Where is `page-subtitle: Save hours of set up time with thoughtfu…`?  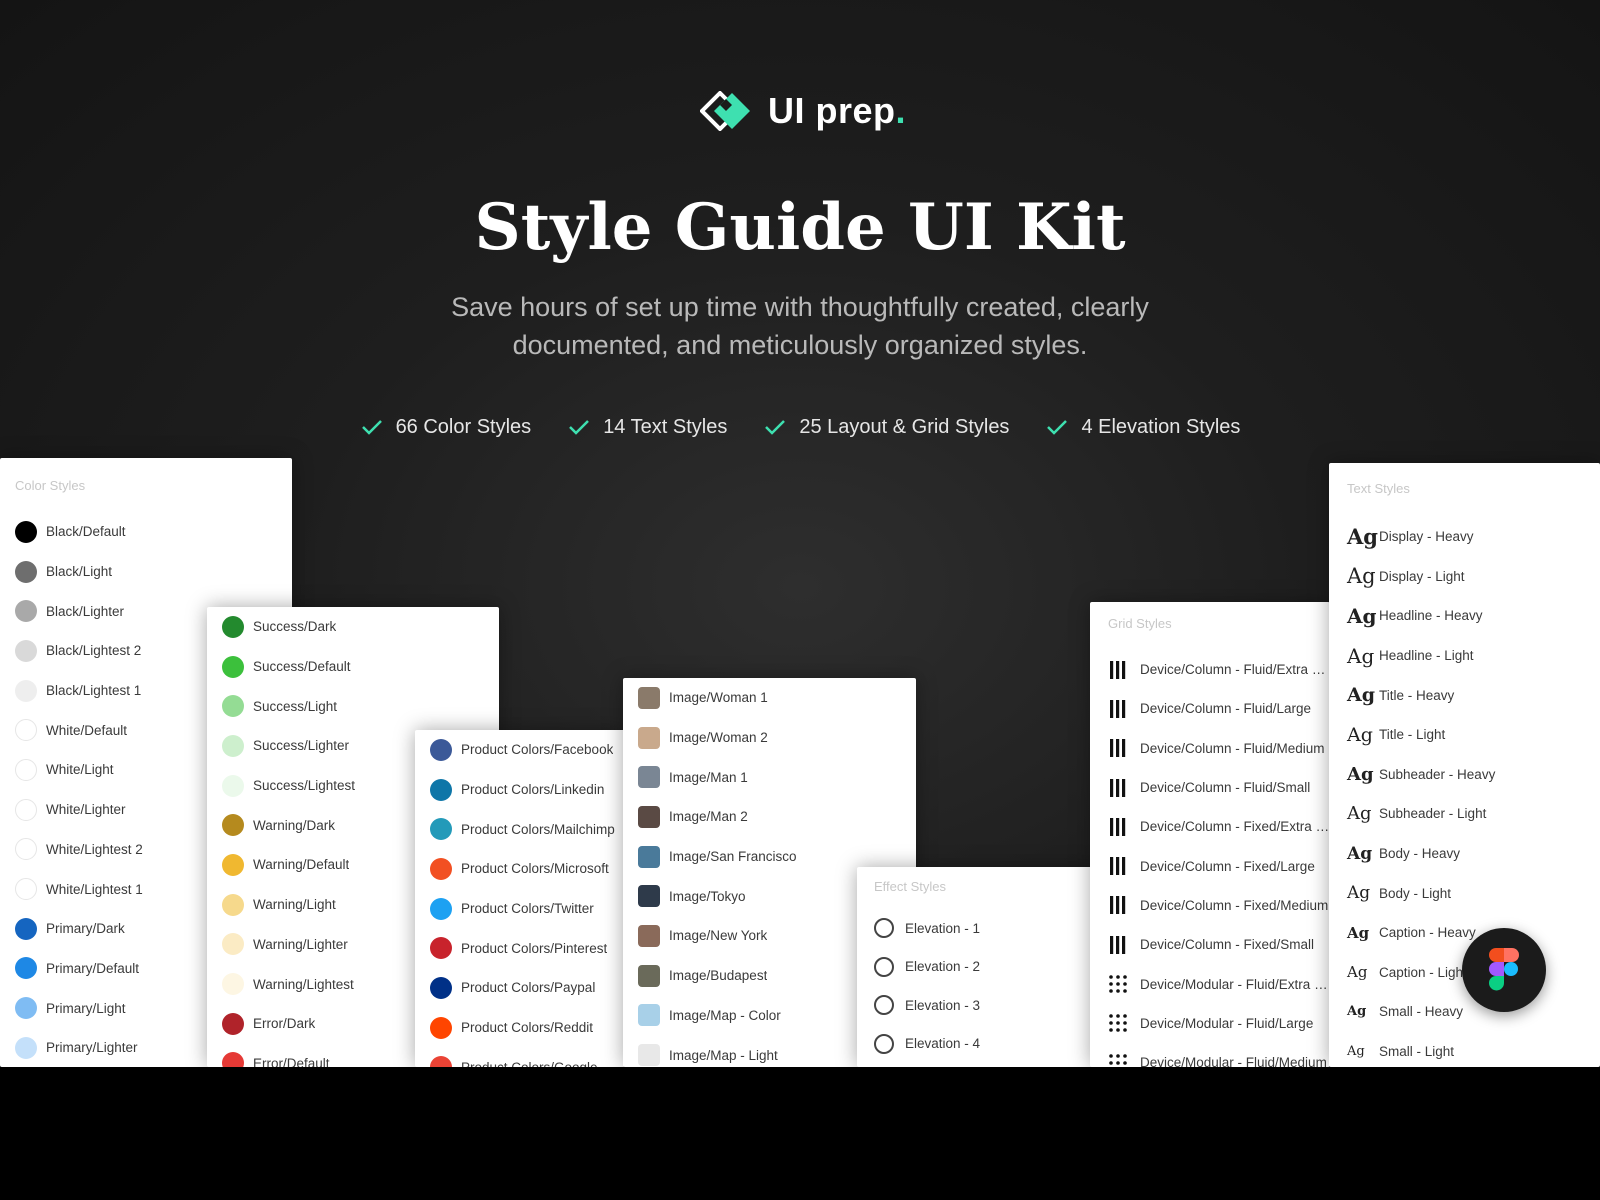
page-subtitle: Save hours of set up time with thoughtfu… is located at coordinates (800, 326).